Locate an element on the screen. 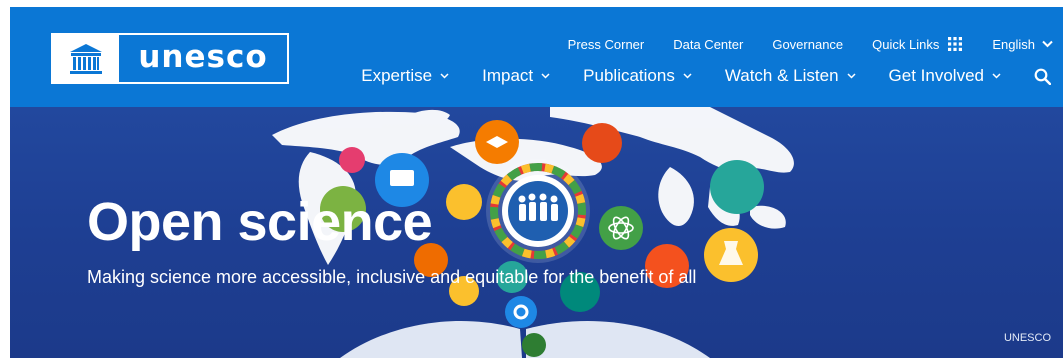  quick-links-label: Quick Links is located at coordinates (906, 44).